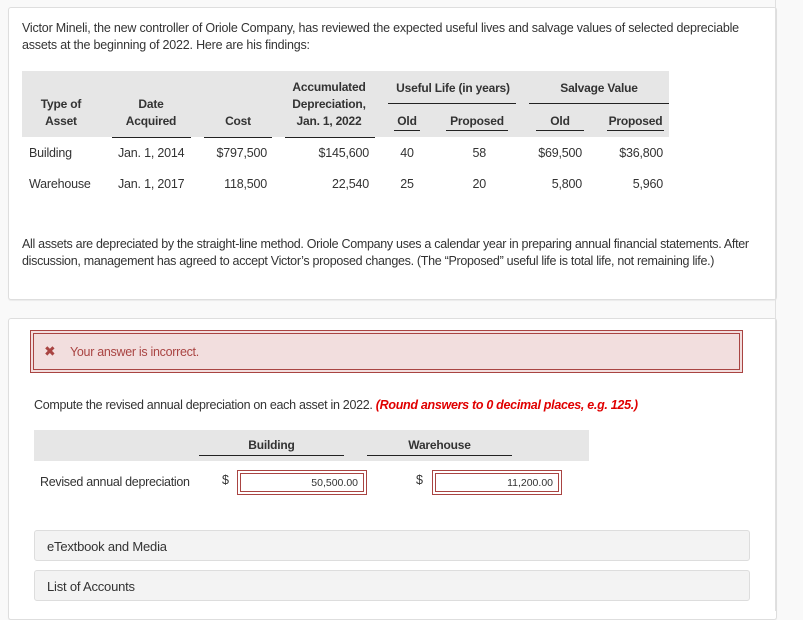  I want to click on right-divider, so click(775, 305).